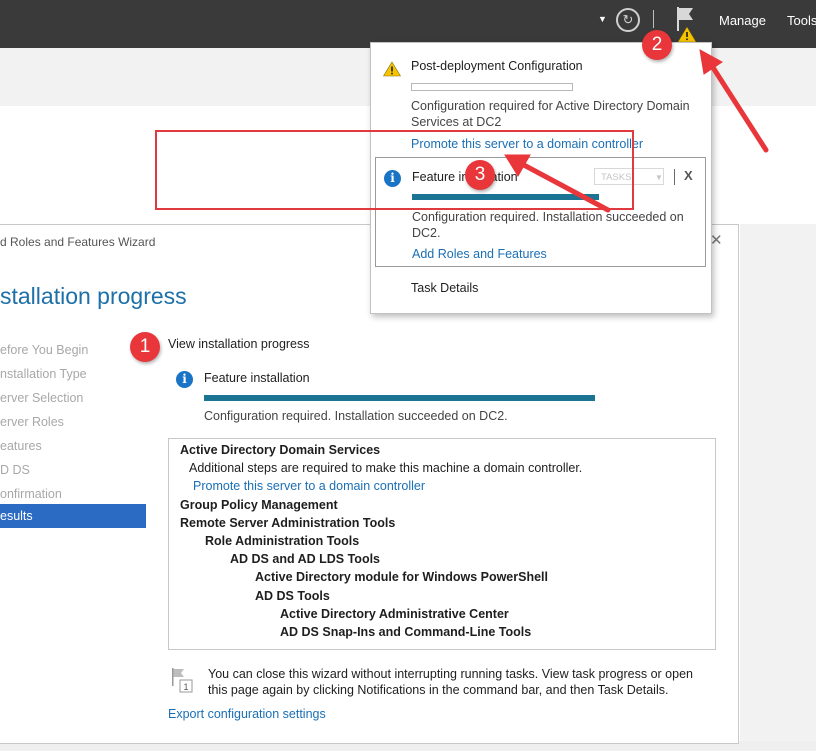  What do you see at coordinates (394, 613) in the screenshot?
I see `result-row: Active Directory Administrative Center` at bounding box center [394, 613].